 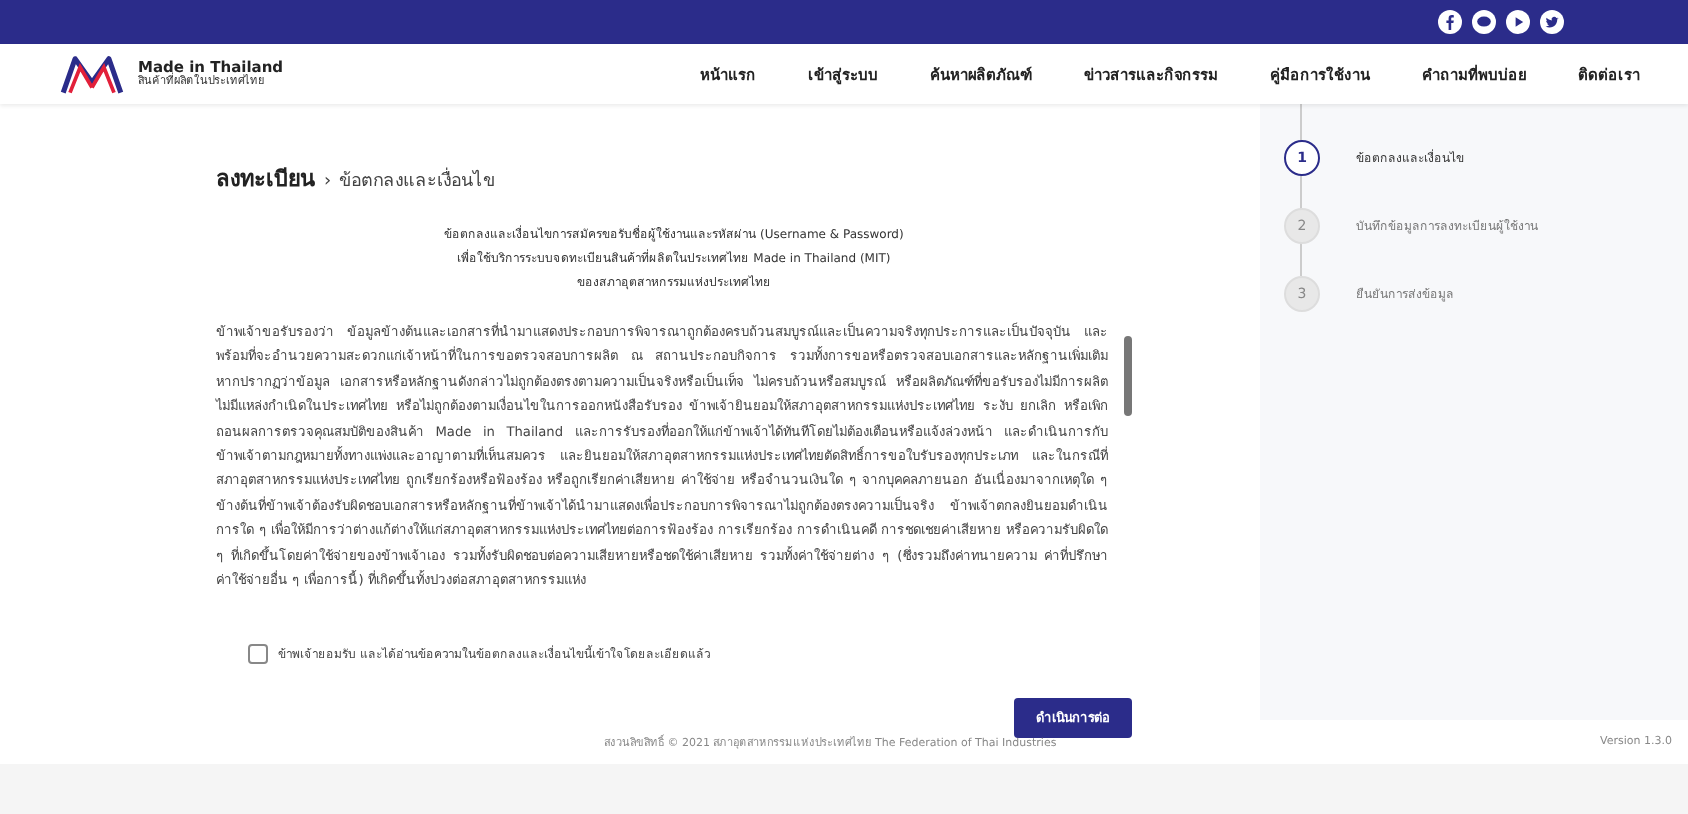 What do you see at coordinates (1450, 22) in the screenshot?
I see `facebook-icon` at bounding box center [1450, 22].